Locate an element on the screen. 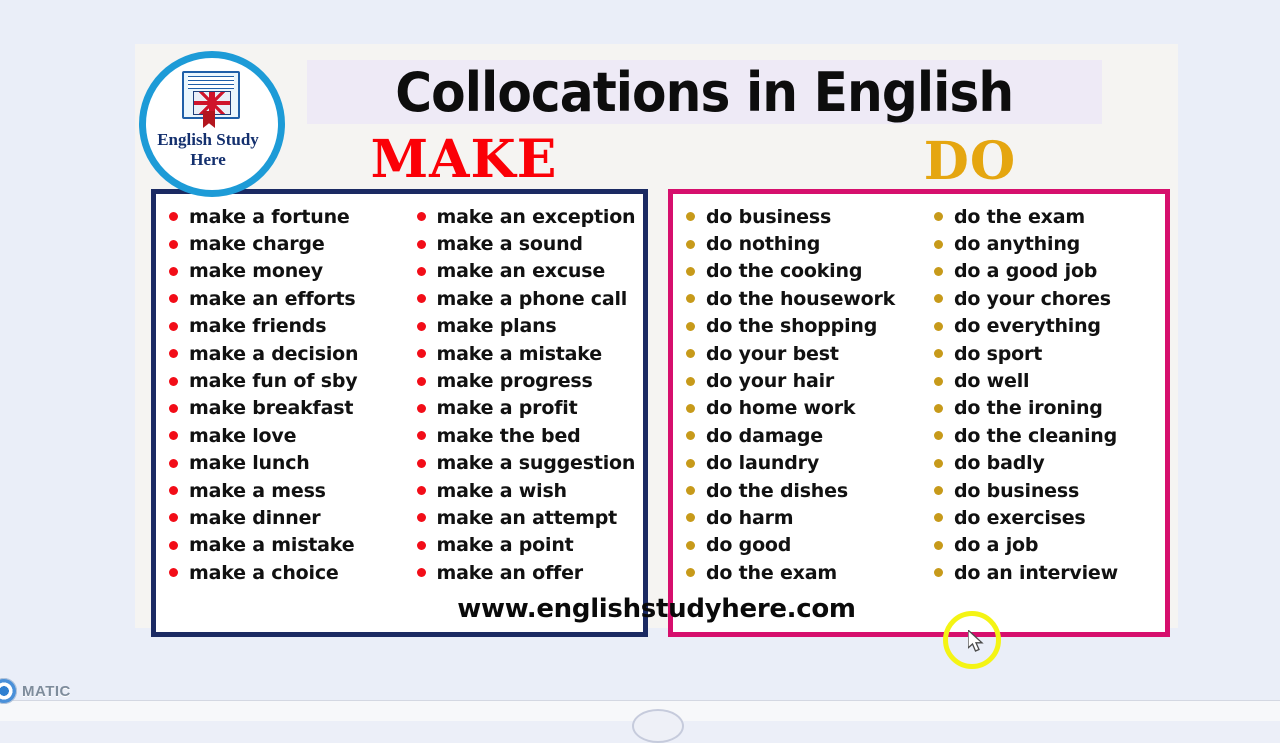 Image resolution: width=1280 pixels, height=743 pixels. list-item-label: do anything is located at coordinates (1017, 244).